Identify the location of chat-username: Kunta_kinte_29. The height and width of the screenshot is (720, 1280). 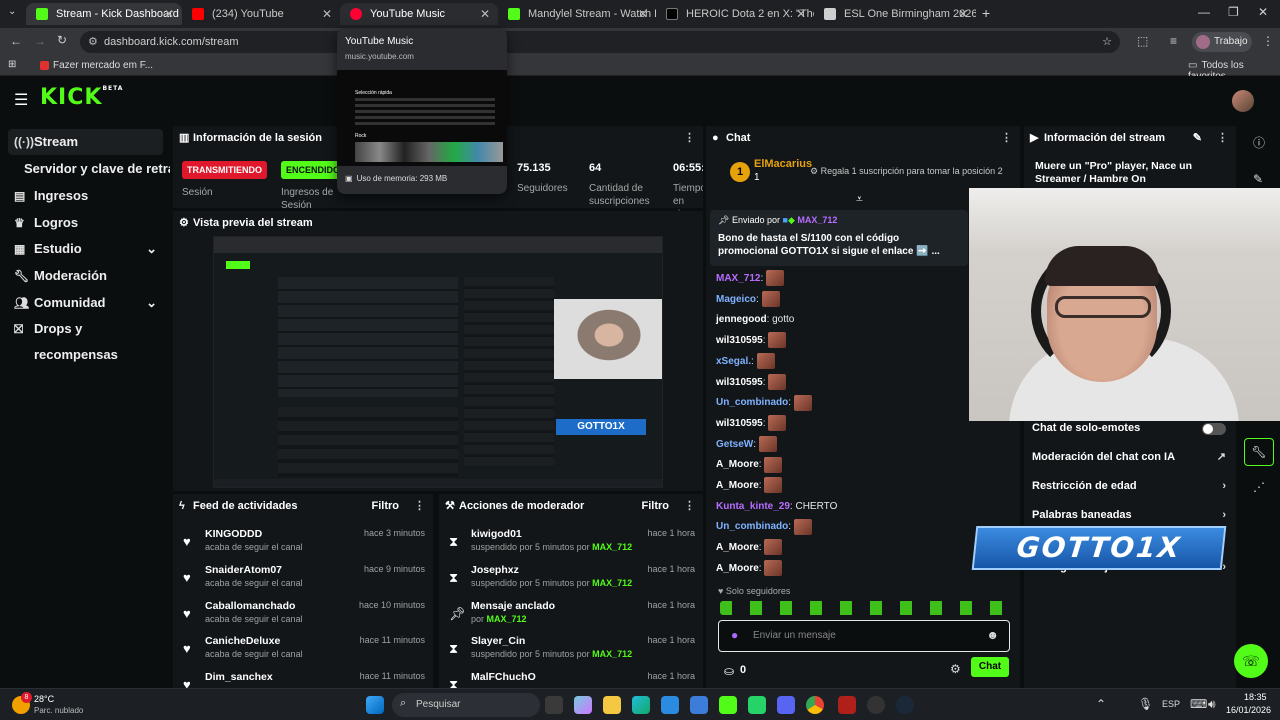
(753, 506).